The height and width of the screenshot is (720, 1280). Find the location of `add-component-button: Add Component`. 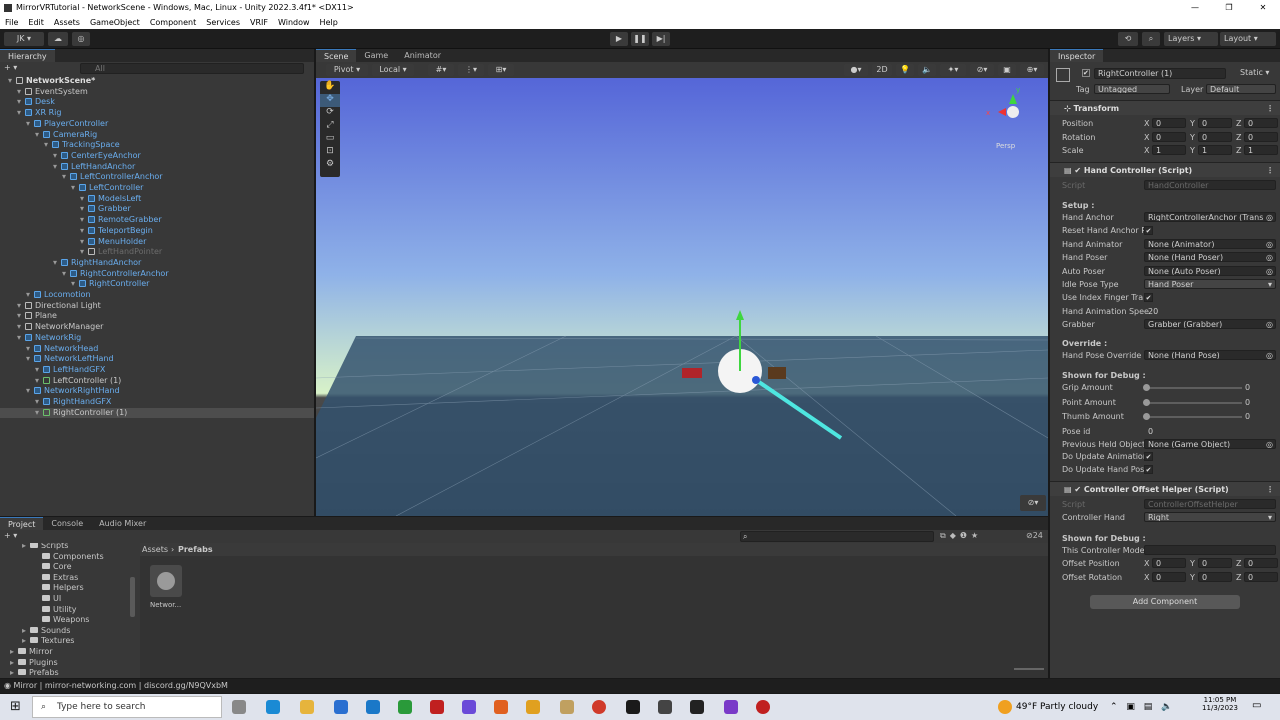

add-component-button: Add Component is located at coordinates (1165, 602).